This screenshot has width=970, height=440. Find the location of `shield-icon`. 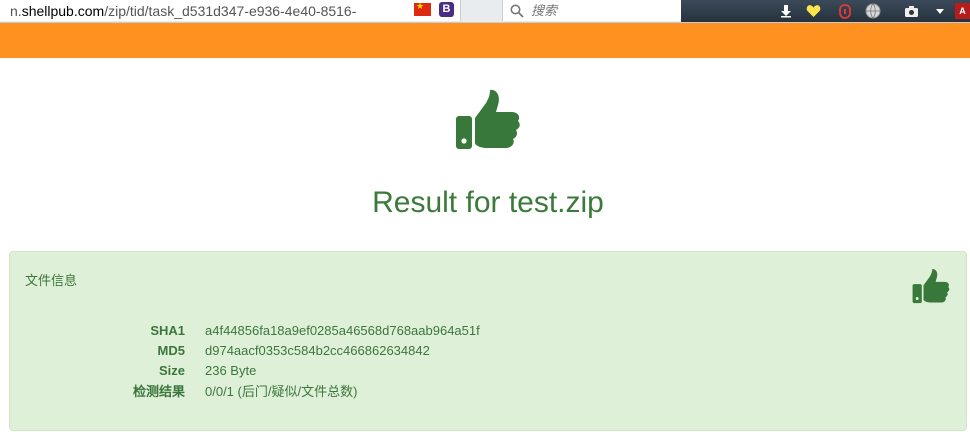

shield-icon is located at coordinates (845, 11).